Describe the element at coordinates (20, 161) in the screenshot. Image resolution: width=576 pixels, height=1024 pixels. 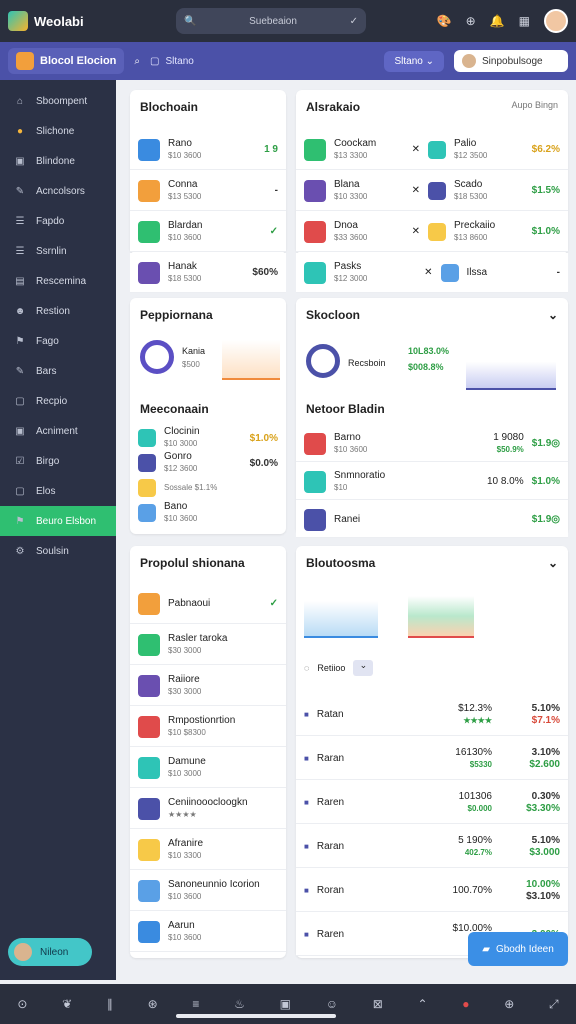
I see `image-icon: ▣` at that location.